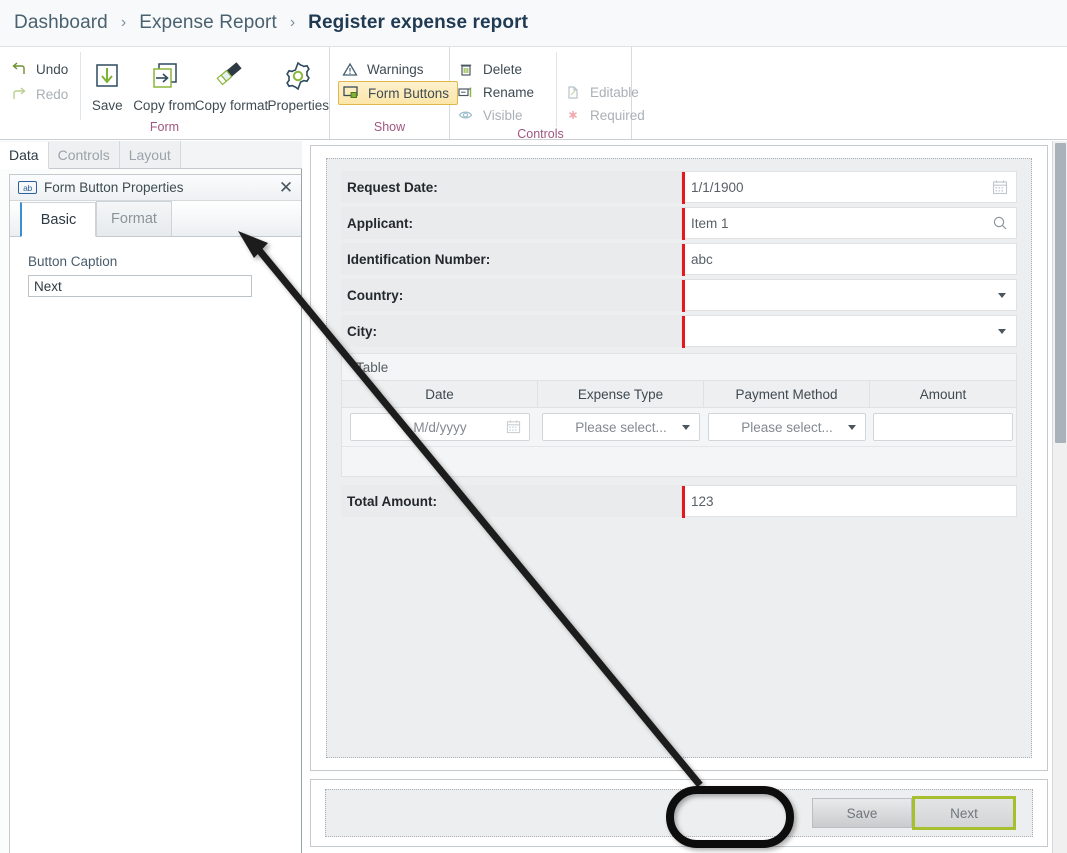 Image resolution: width=1067 pixels, height=853 pixels. Describe the element at coordinates (372, 367) in the screenshot. I see `table-title: Table` at that location.